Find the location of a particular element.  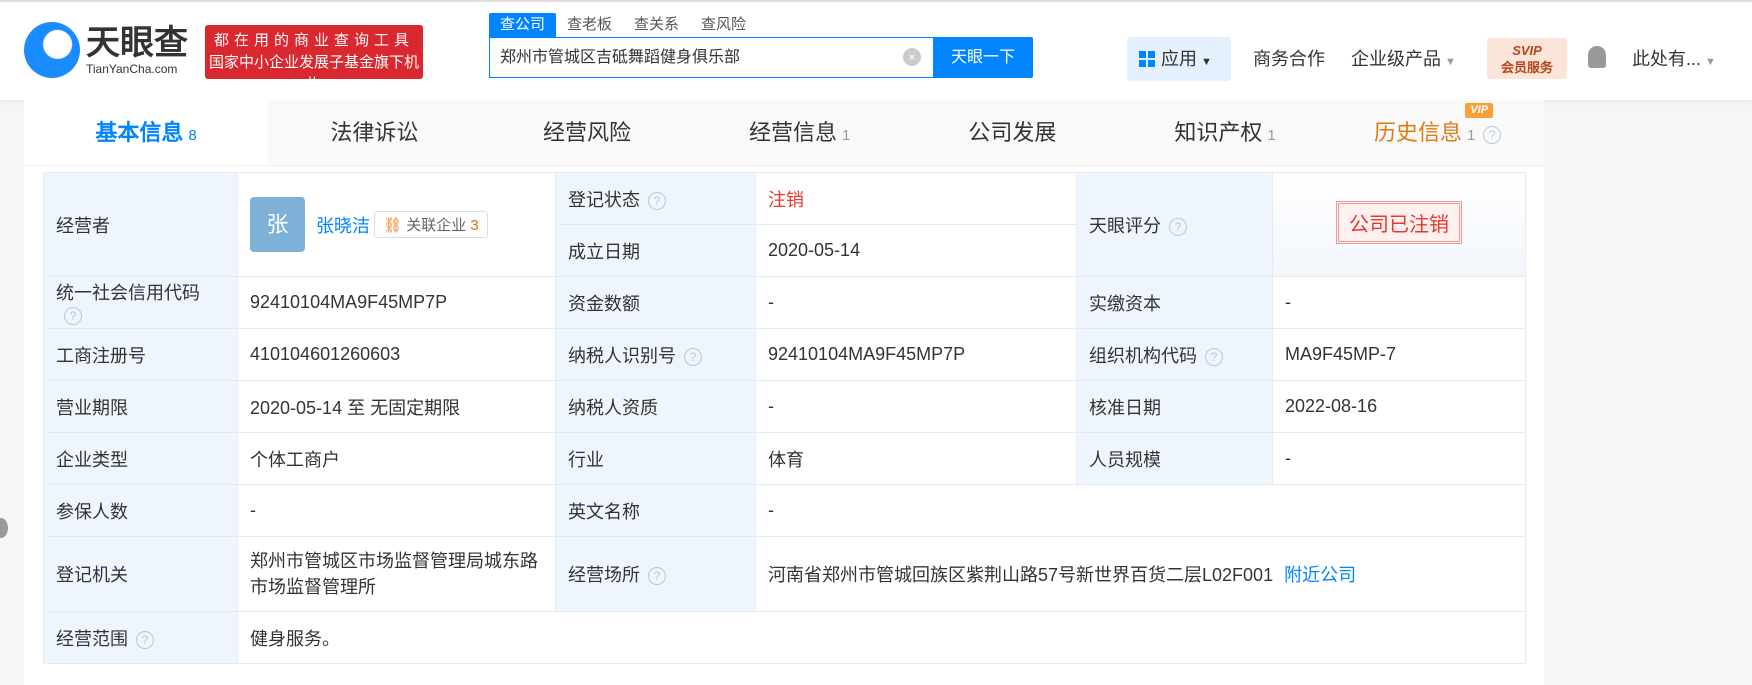

status-label: 登记状态? is located at coordinates (655, 198).